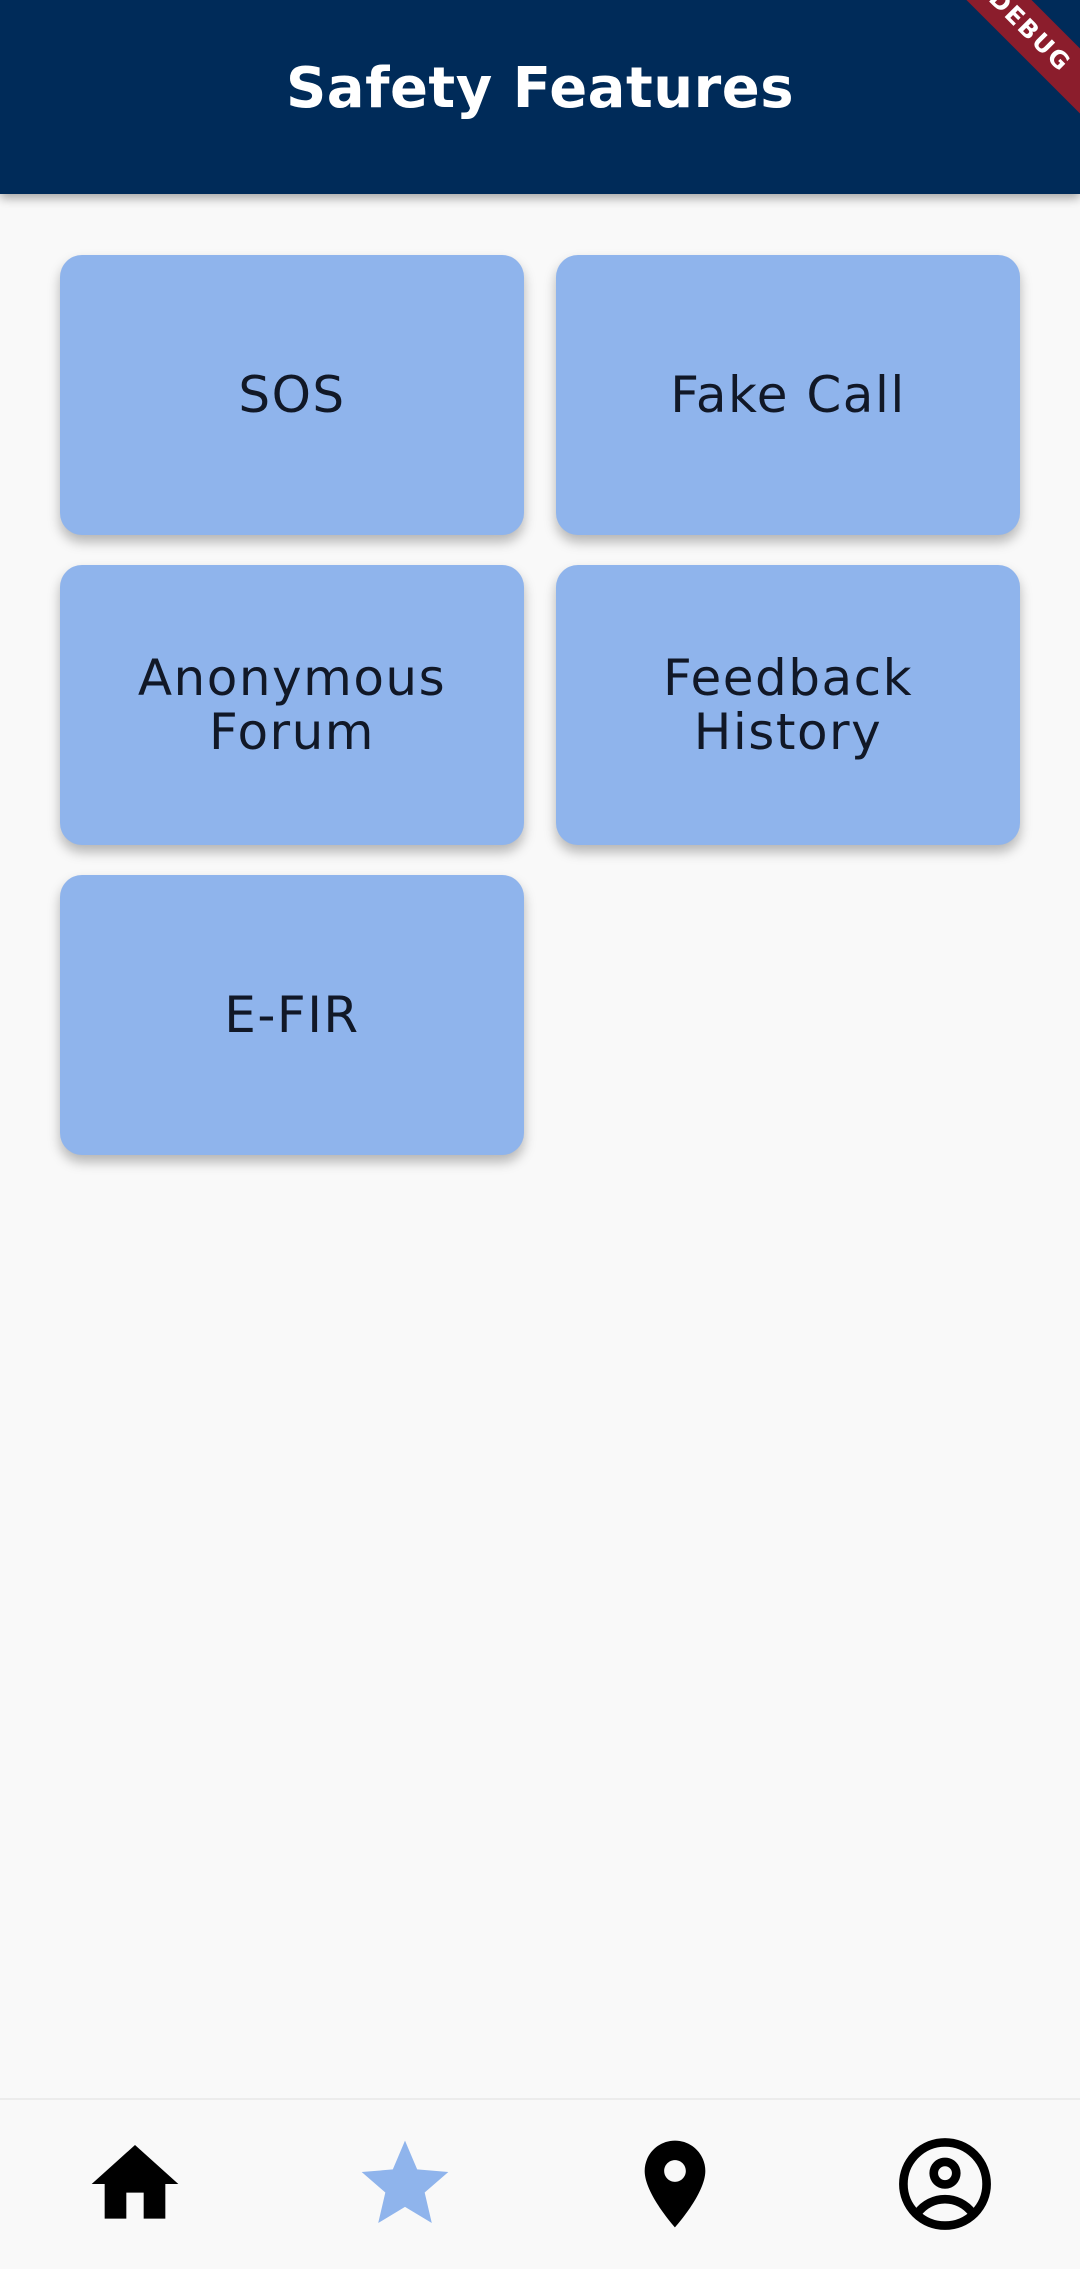 This screenshot has height=2269, width=1080. I want to click on feedback-history-label: Feedback History, so click(788, 705).